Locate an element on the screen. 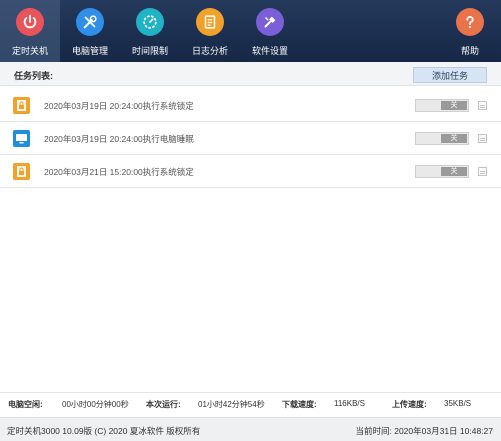 The height and width of the screenshot is (441, 501). add-task-button: 添加任务 is located at coordinates (450, 75).